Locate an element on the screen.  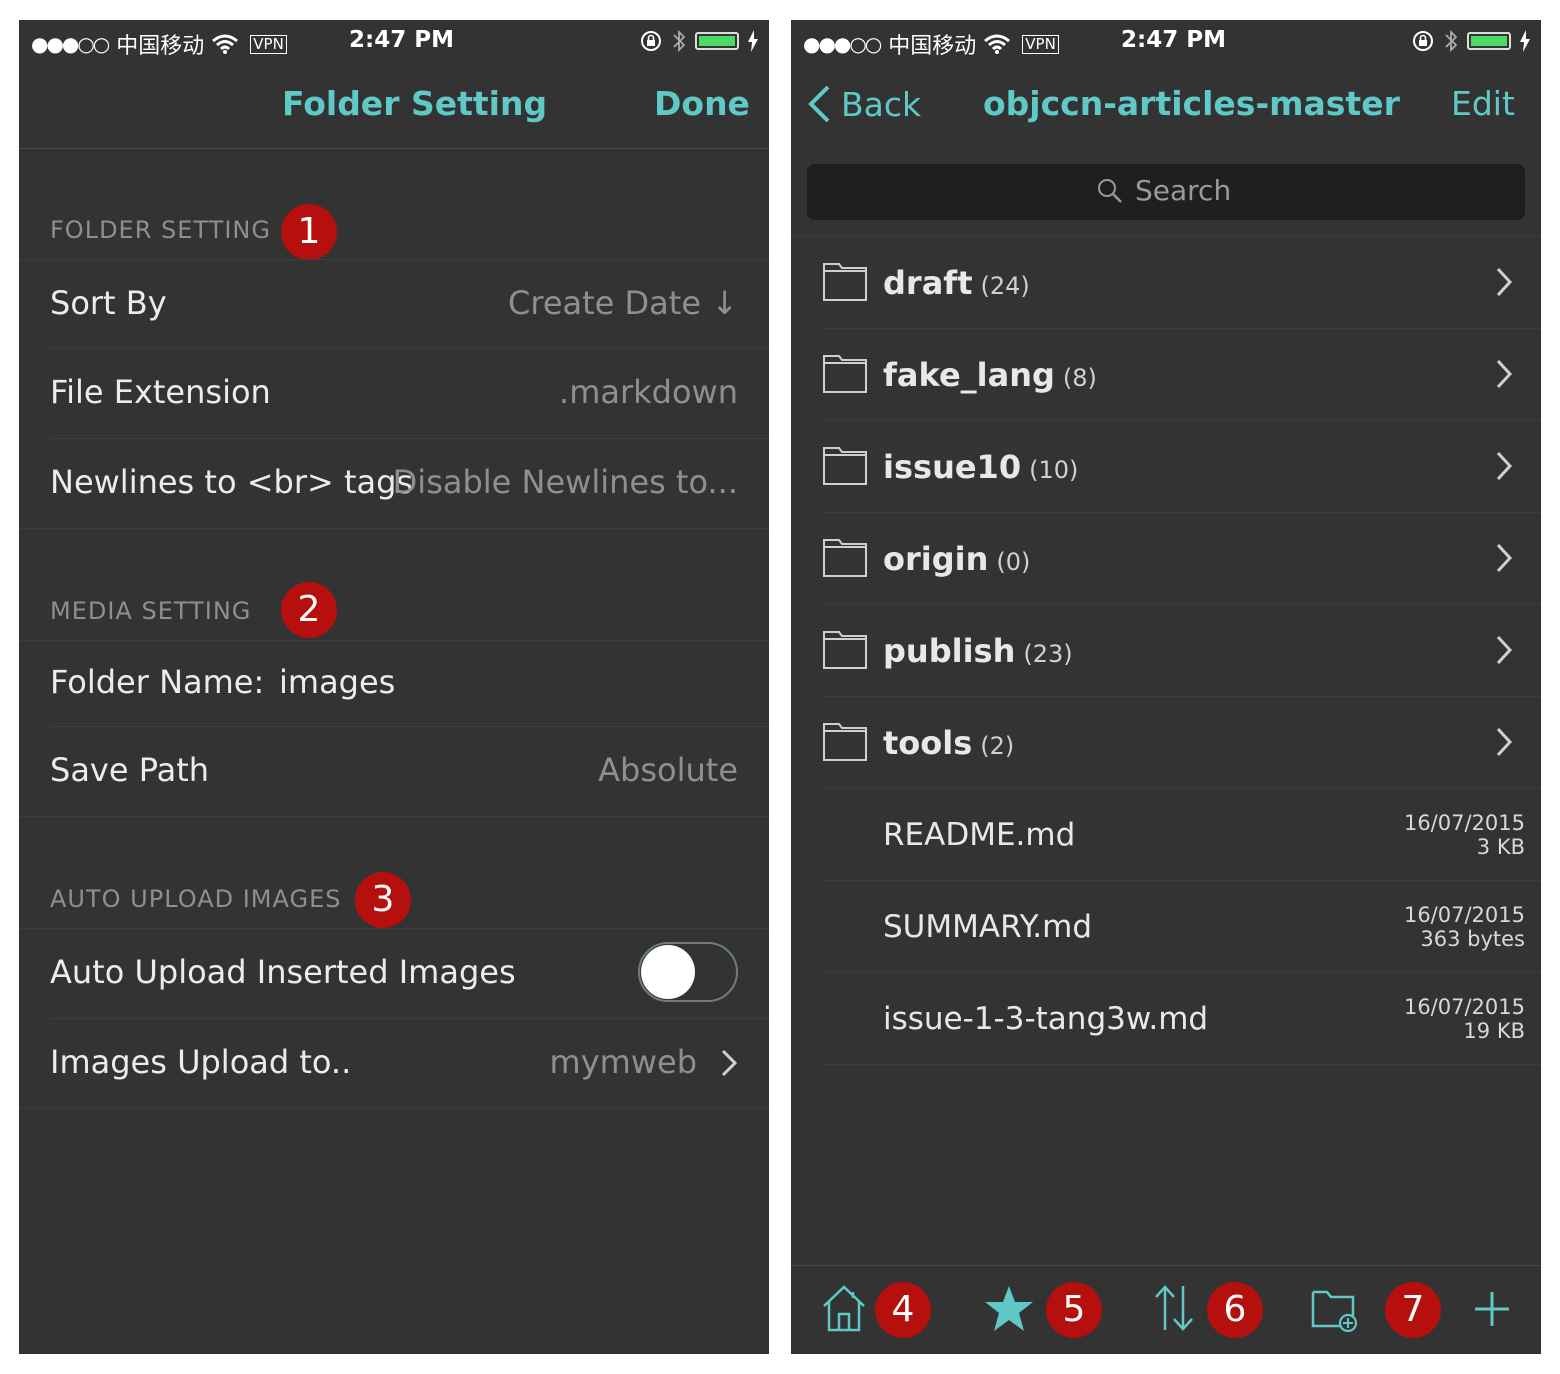
done-button: Done is located at coordinates (702, 103).